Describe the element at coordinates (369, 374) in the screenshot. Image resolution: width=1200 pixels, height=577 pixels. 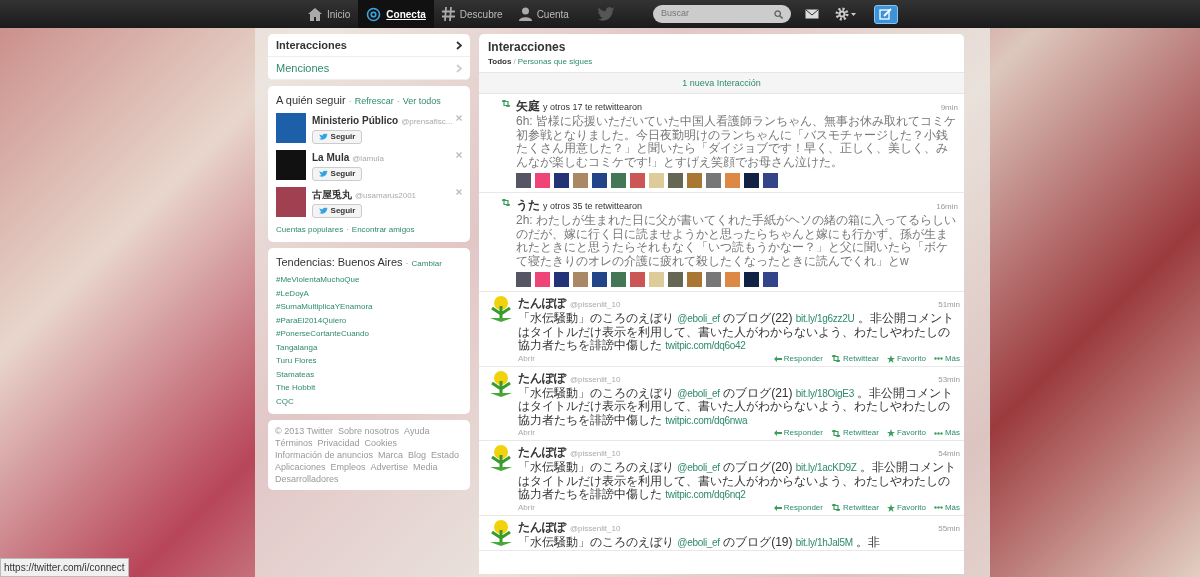
I see `trend-link: Stamateas` at that location.